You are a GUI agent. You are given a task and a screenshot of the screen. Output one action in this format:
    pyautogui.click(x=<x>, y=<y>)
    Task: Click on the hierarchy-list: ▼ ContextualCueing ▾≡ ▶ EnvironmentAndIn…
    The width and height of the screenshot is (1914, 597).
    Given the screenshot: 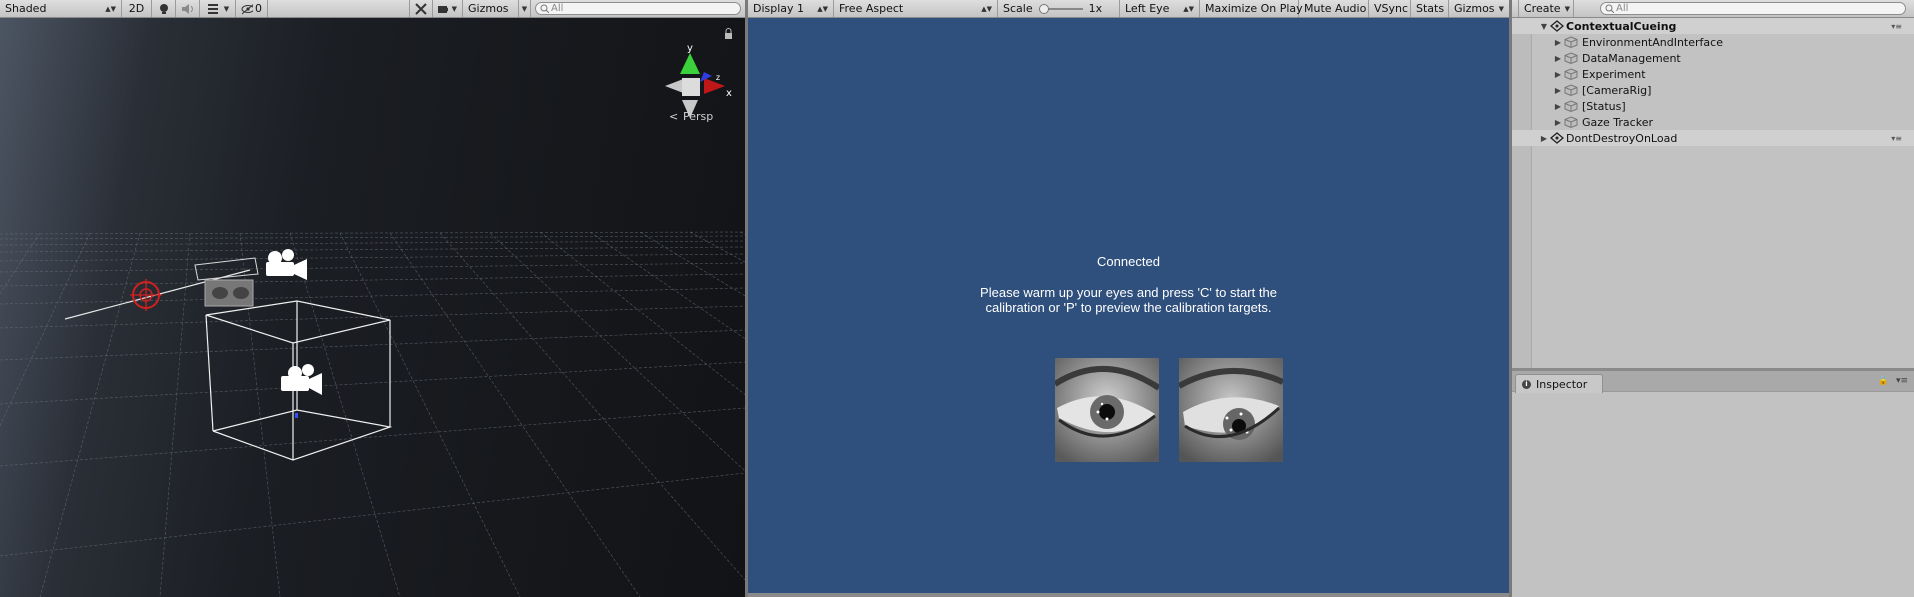 What is the action you would take?
    pyautogui.click(x=1713, y=82)
    